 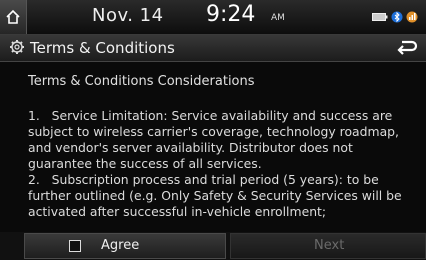 I want to click on bottom-bar: Agree Next, so click(x=213, y=246).